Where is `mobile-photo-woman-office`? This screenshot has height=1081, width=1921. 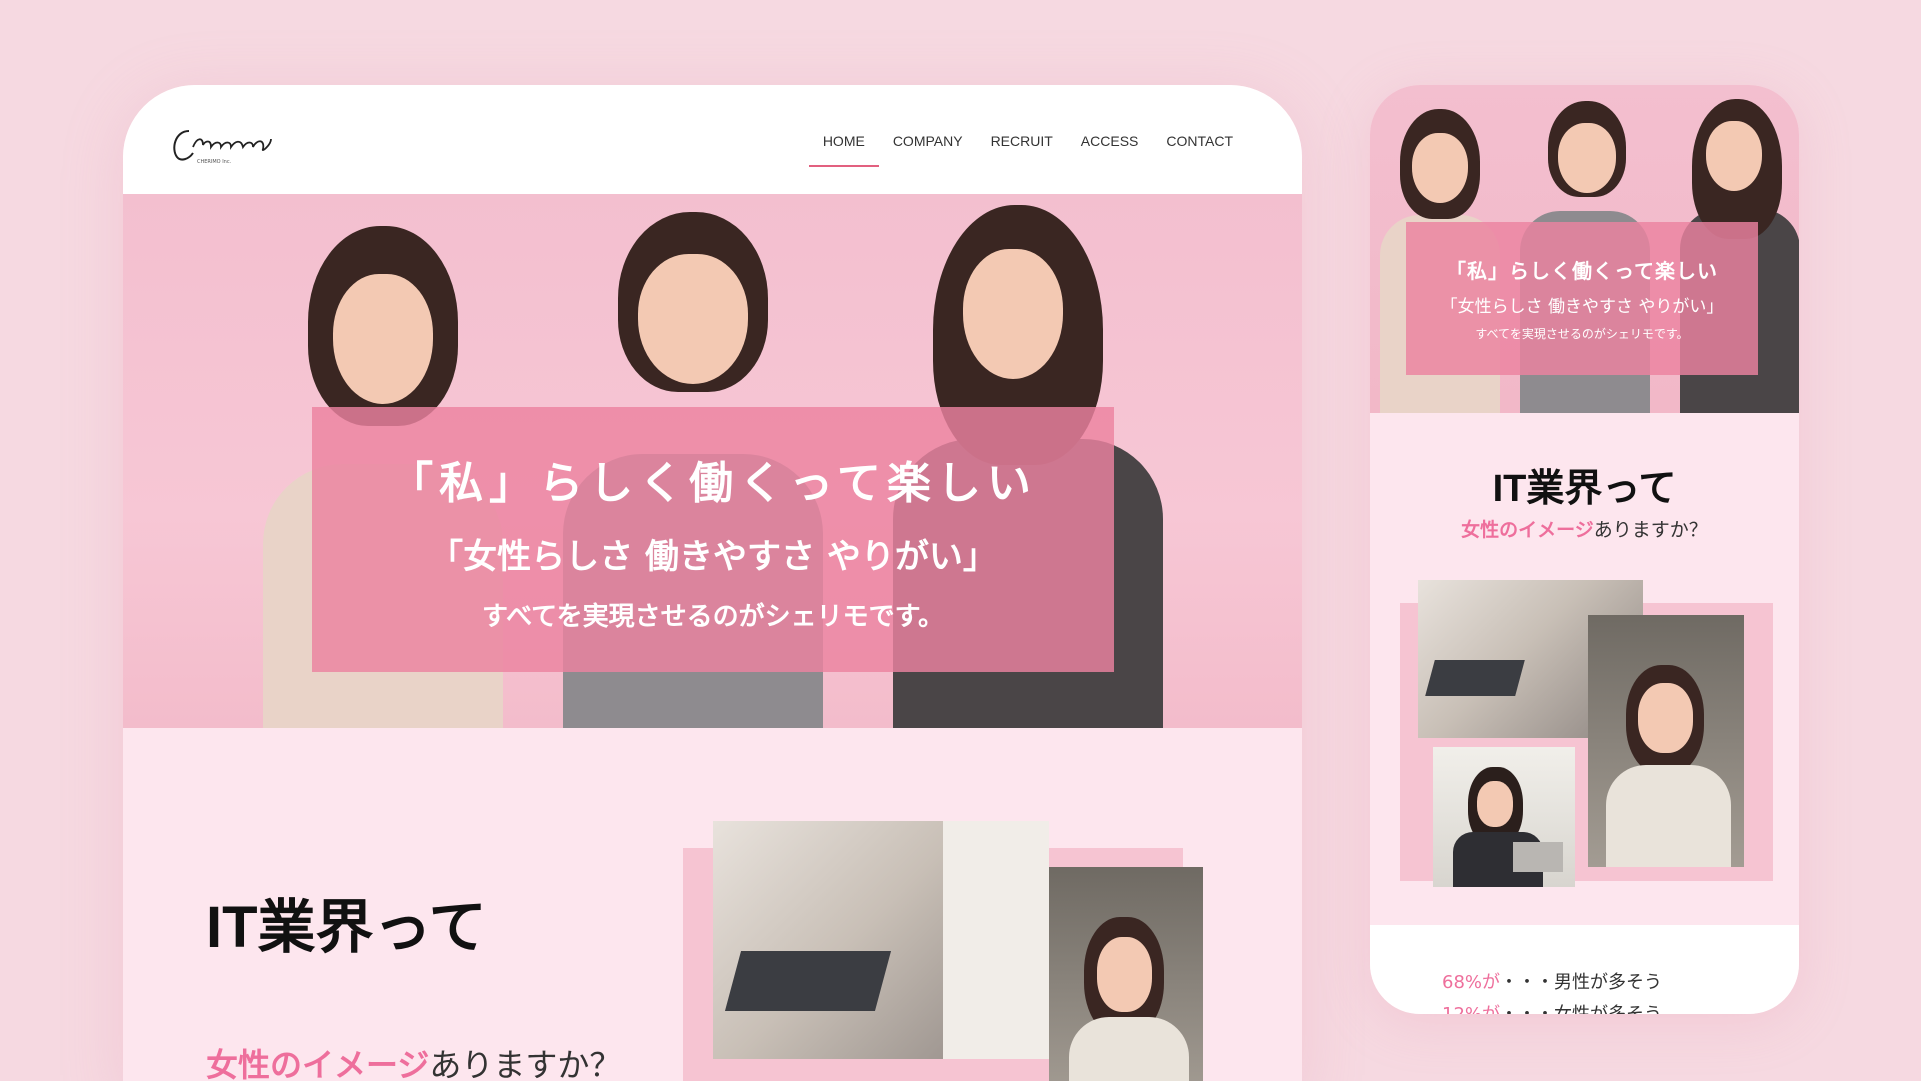 mobile-photo-woman-office is located at coordinates (1504, 817).